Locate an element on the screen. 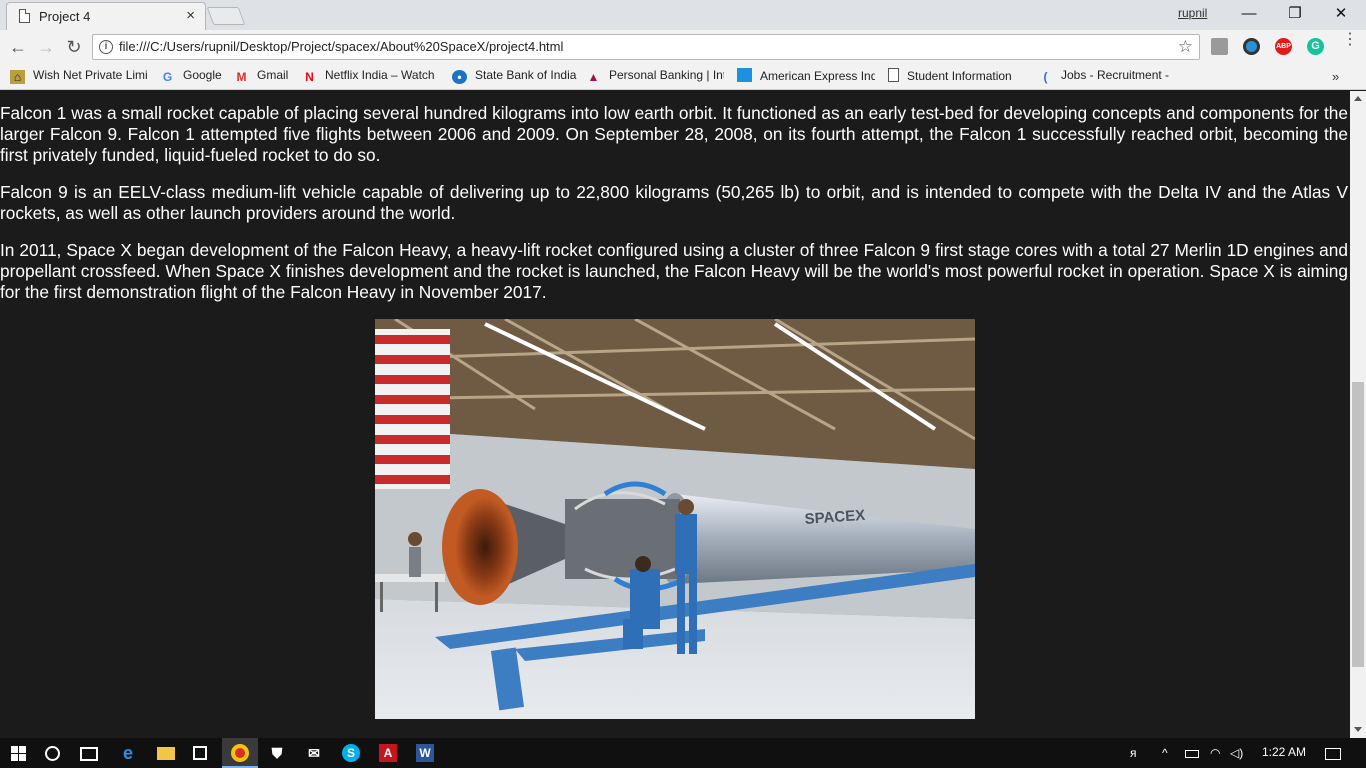 The height and width of the screenshot is (768, 1366). bookmark-netflix: N Netflix India – Watch is located at coordinates (370, 77).